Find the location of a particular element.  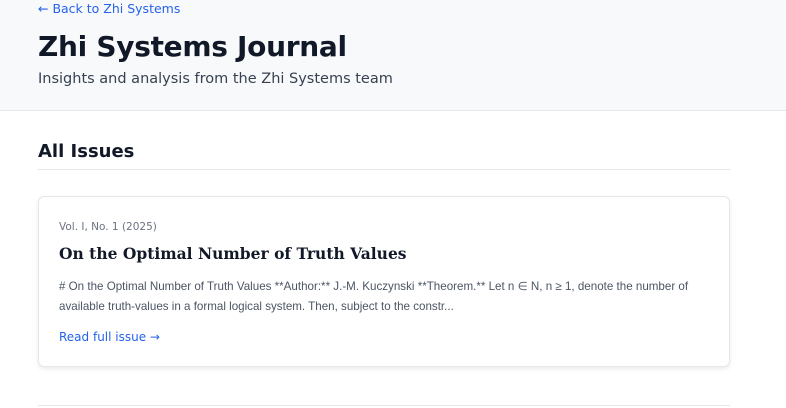

section-title: All Issues is located at coordinates (86, 151).